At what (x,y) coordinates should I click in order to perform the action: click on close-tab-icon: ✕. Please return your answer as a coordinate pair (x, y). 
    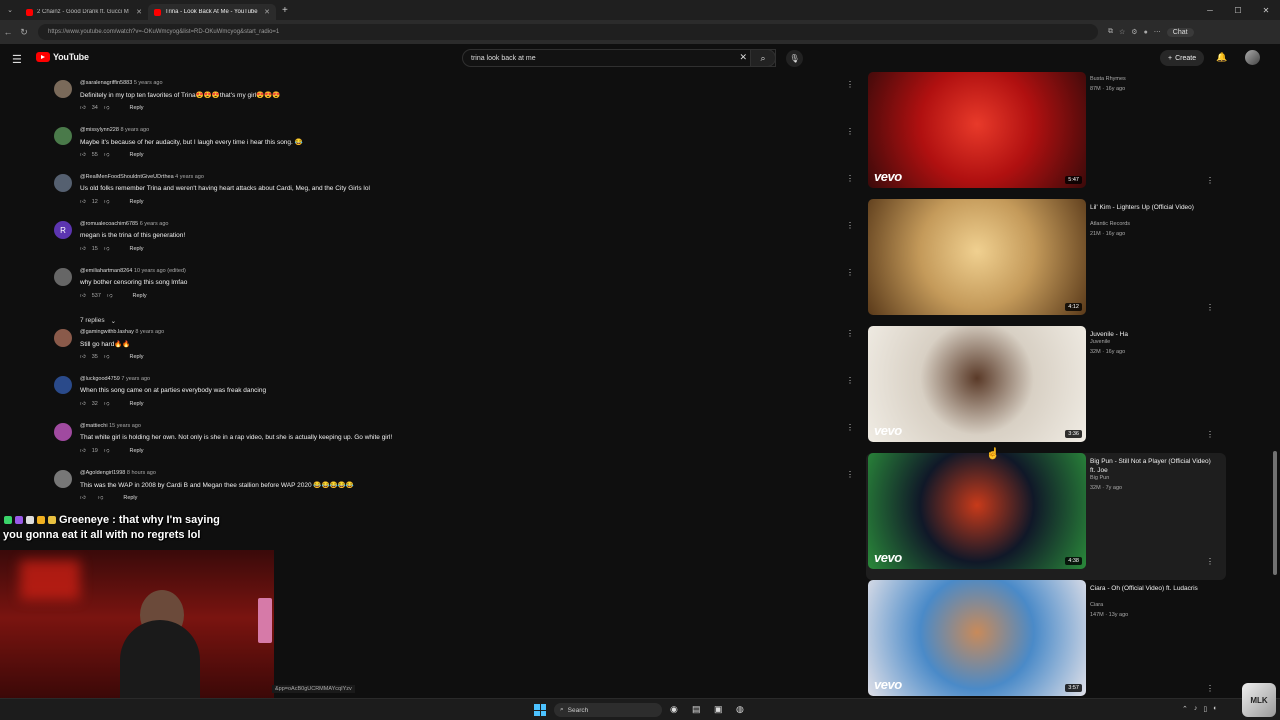
    Looking at the image, I should click on (139, 12).